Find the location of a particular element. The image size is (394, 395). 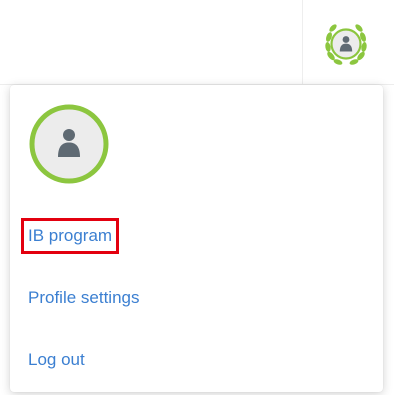

header-avatar-cell is located at coordinates (348, 42).